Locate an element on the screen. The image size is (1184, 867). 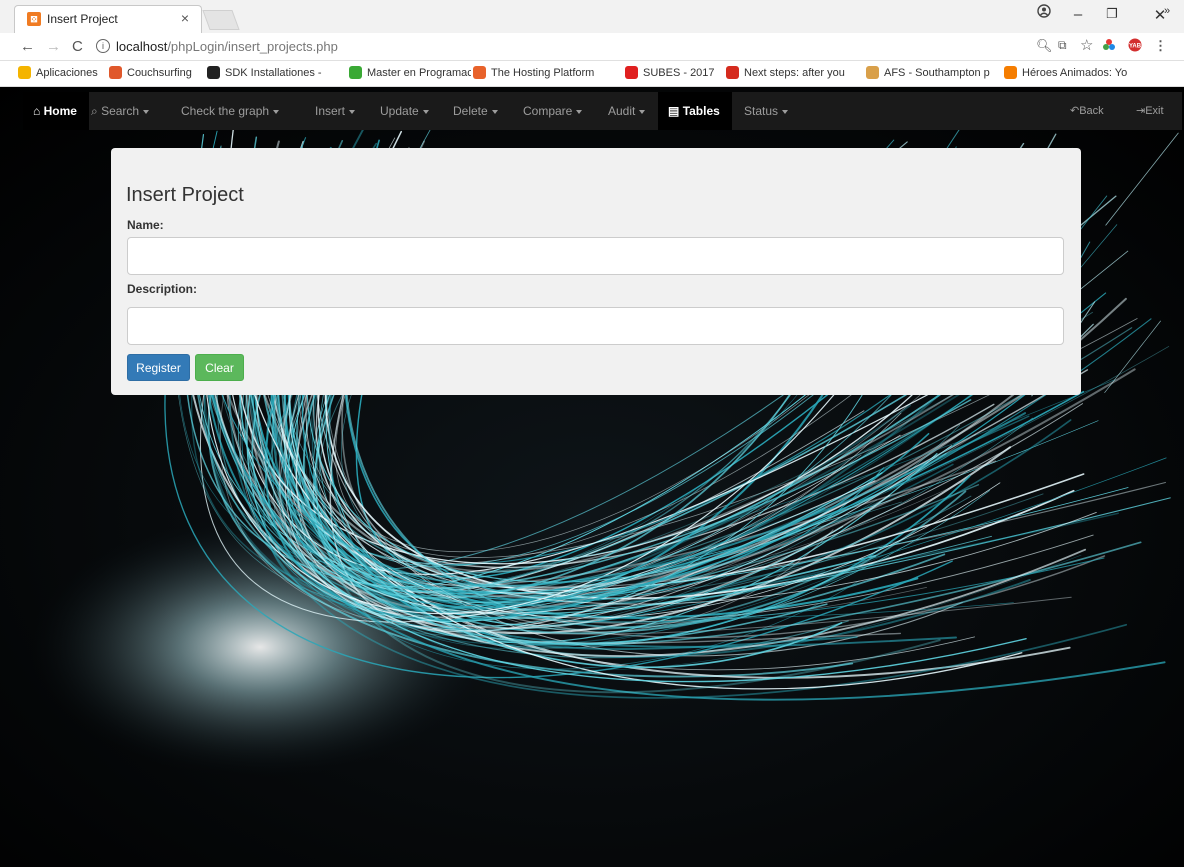
register-button: Register is located at coordinates (158, 367).